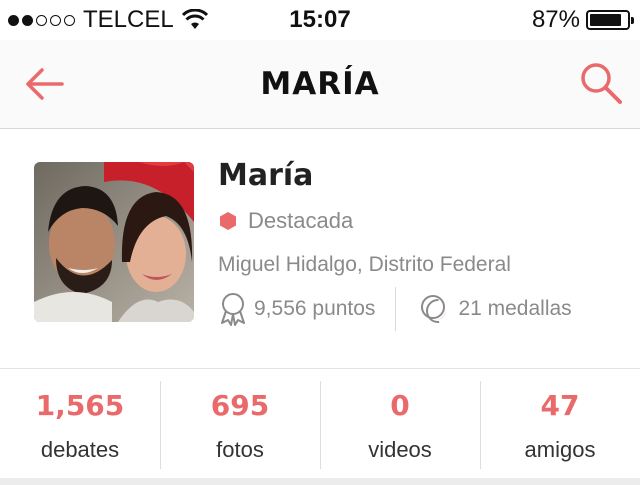 This screenshot has height=485, width=640. I want to click on section-separator, so click(320, 481).